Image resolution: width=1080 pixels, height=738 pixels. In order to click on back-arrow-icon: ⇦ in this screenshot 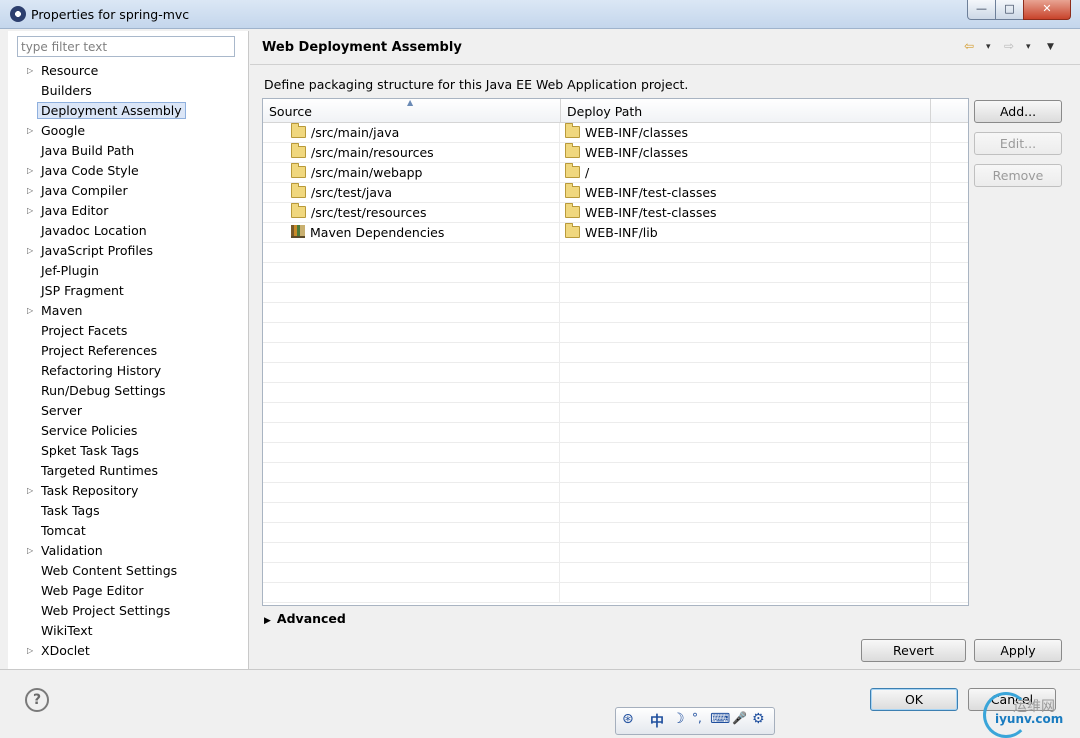, I will do `click(969, 46)`.